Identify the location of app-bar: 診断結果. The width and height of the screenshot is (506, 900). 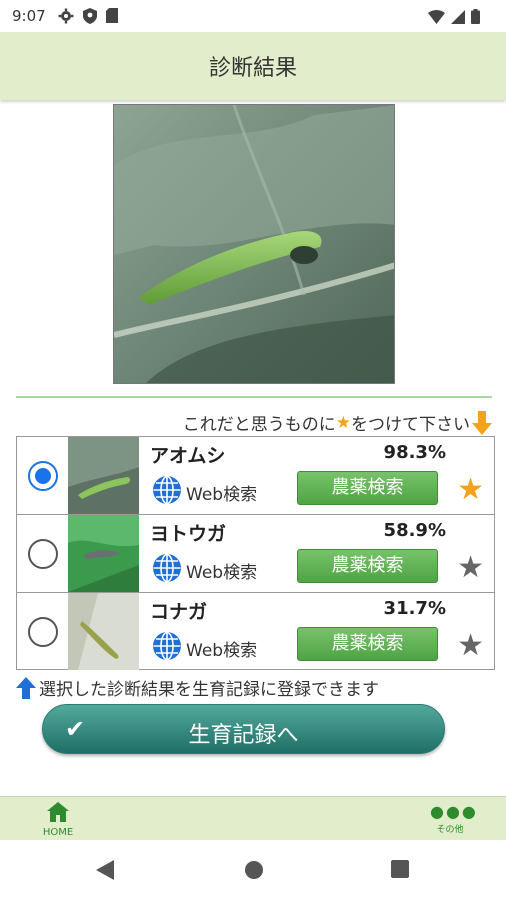
(253, 66).